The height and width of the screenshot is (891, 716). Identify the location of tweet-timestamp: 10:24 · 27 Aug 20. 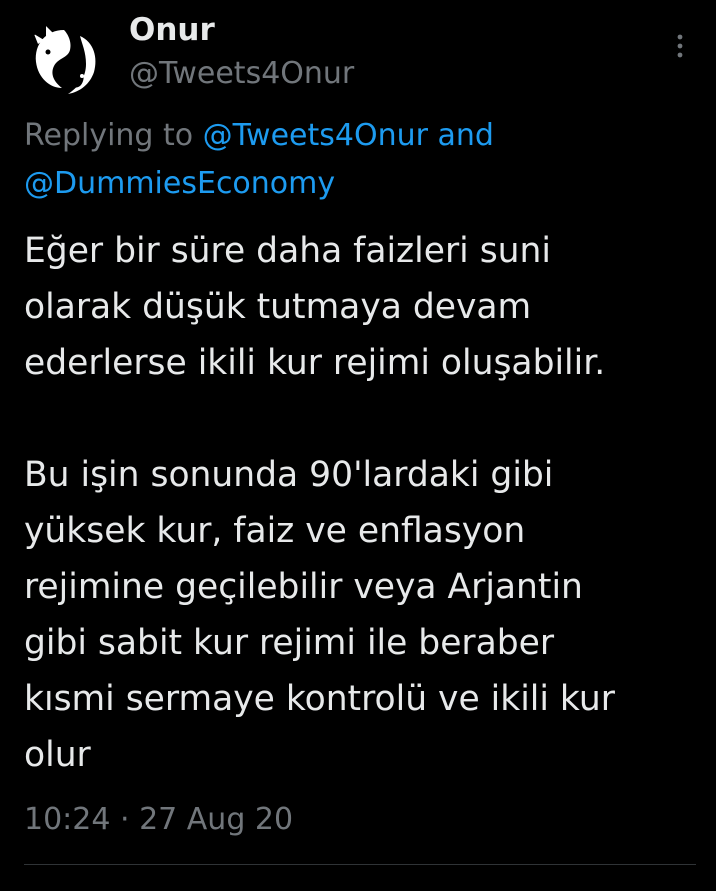
(158, 820).